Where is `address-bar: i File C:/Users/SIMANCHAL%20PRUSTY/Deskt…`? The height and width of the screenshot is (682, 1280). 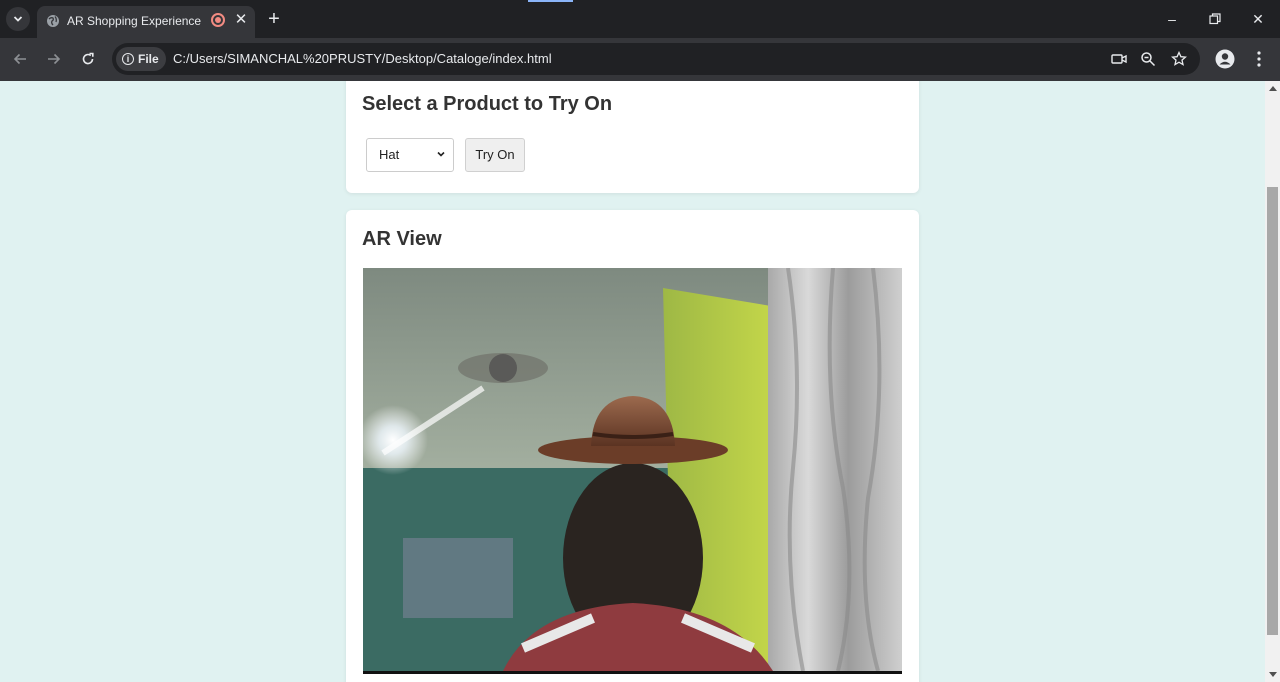
address-bar: i File C:/Users/SIMANCHAL%20PRUSTY/Deskt… is located at coordinates (656, 59).